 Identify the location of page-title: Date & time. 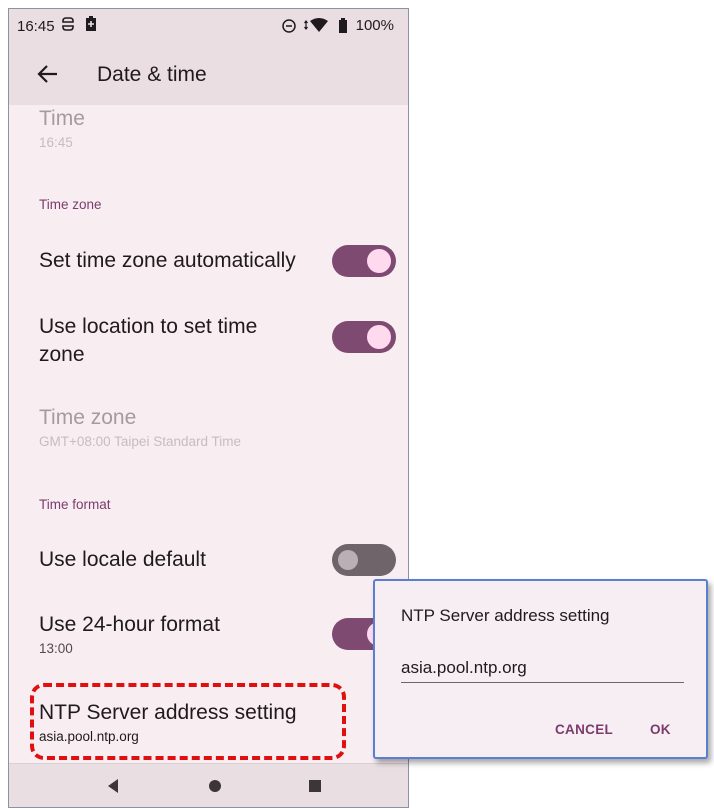
(152, 74).